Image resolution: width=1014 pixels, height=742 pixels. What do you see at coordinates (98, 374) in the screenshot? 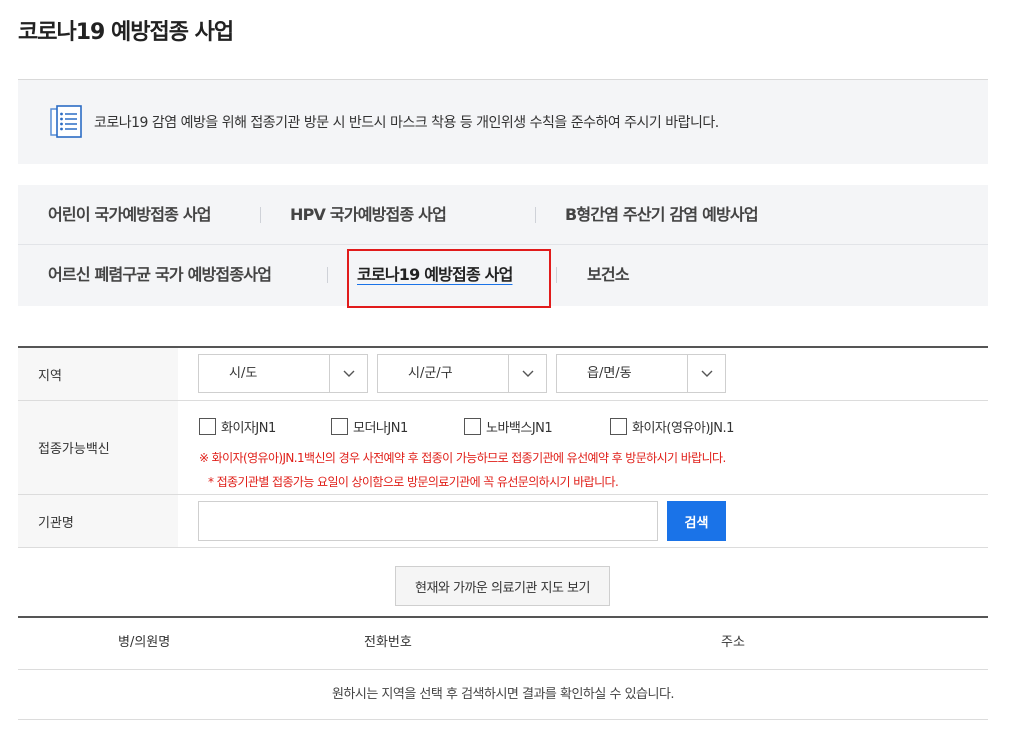
I see `region-label: 지역` at bounding box center [98, 374].